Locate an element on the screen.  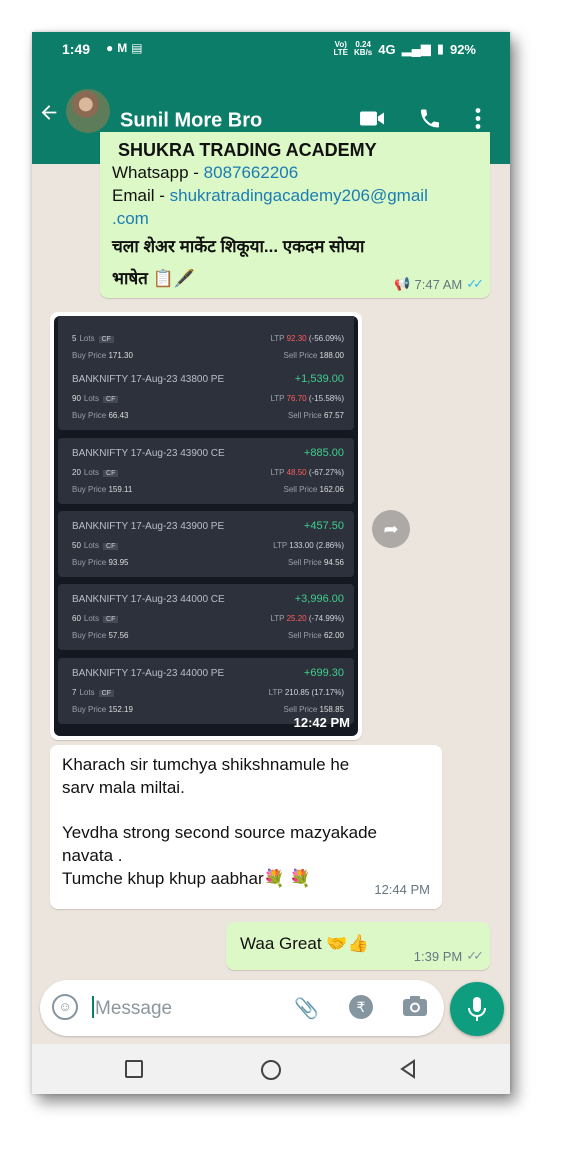
recents-icon is located at coordinates (134, 1071).